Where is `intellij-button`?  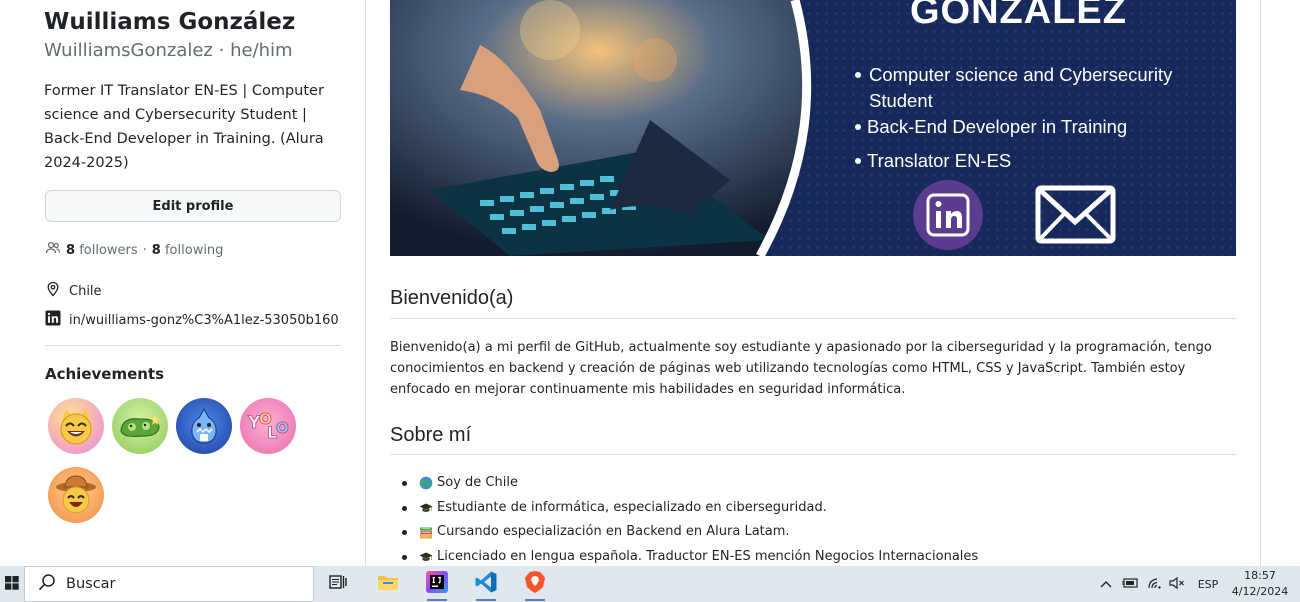 intellij-button is located at coordinates (437, 584).